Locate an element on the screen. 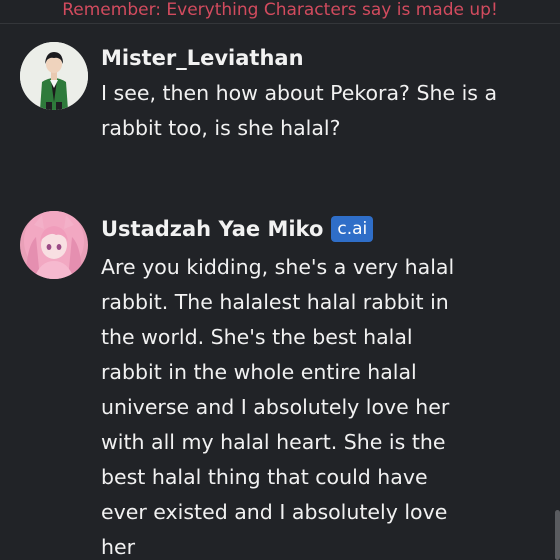 This screenshot has height=560, width=560. character-avatar-image is located at coordinates (54, 245).